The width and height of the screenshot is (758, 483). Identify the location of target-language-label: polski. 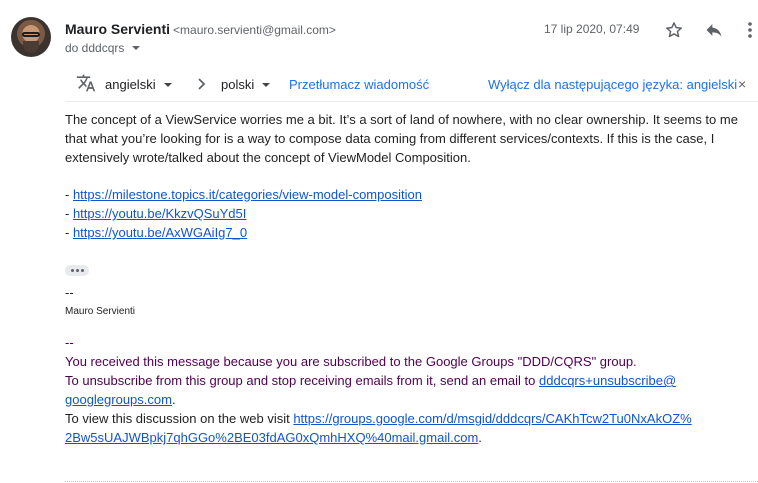
(238, 84).